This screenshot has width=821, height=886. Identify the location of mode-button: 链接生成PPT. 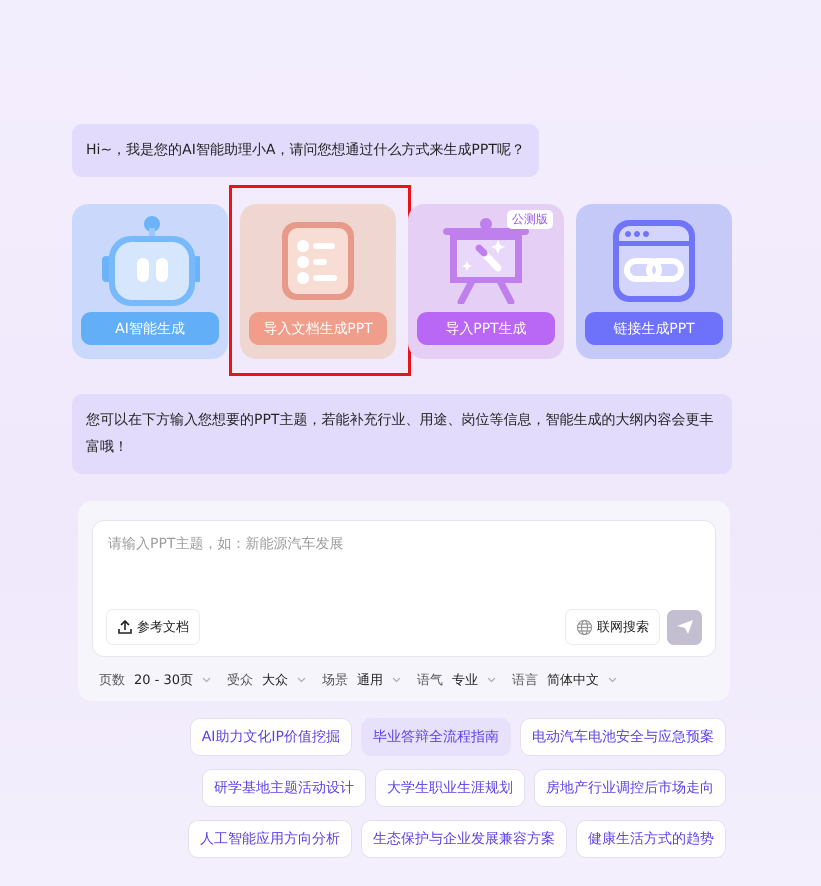
(654, 328).